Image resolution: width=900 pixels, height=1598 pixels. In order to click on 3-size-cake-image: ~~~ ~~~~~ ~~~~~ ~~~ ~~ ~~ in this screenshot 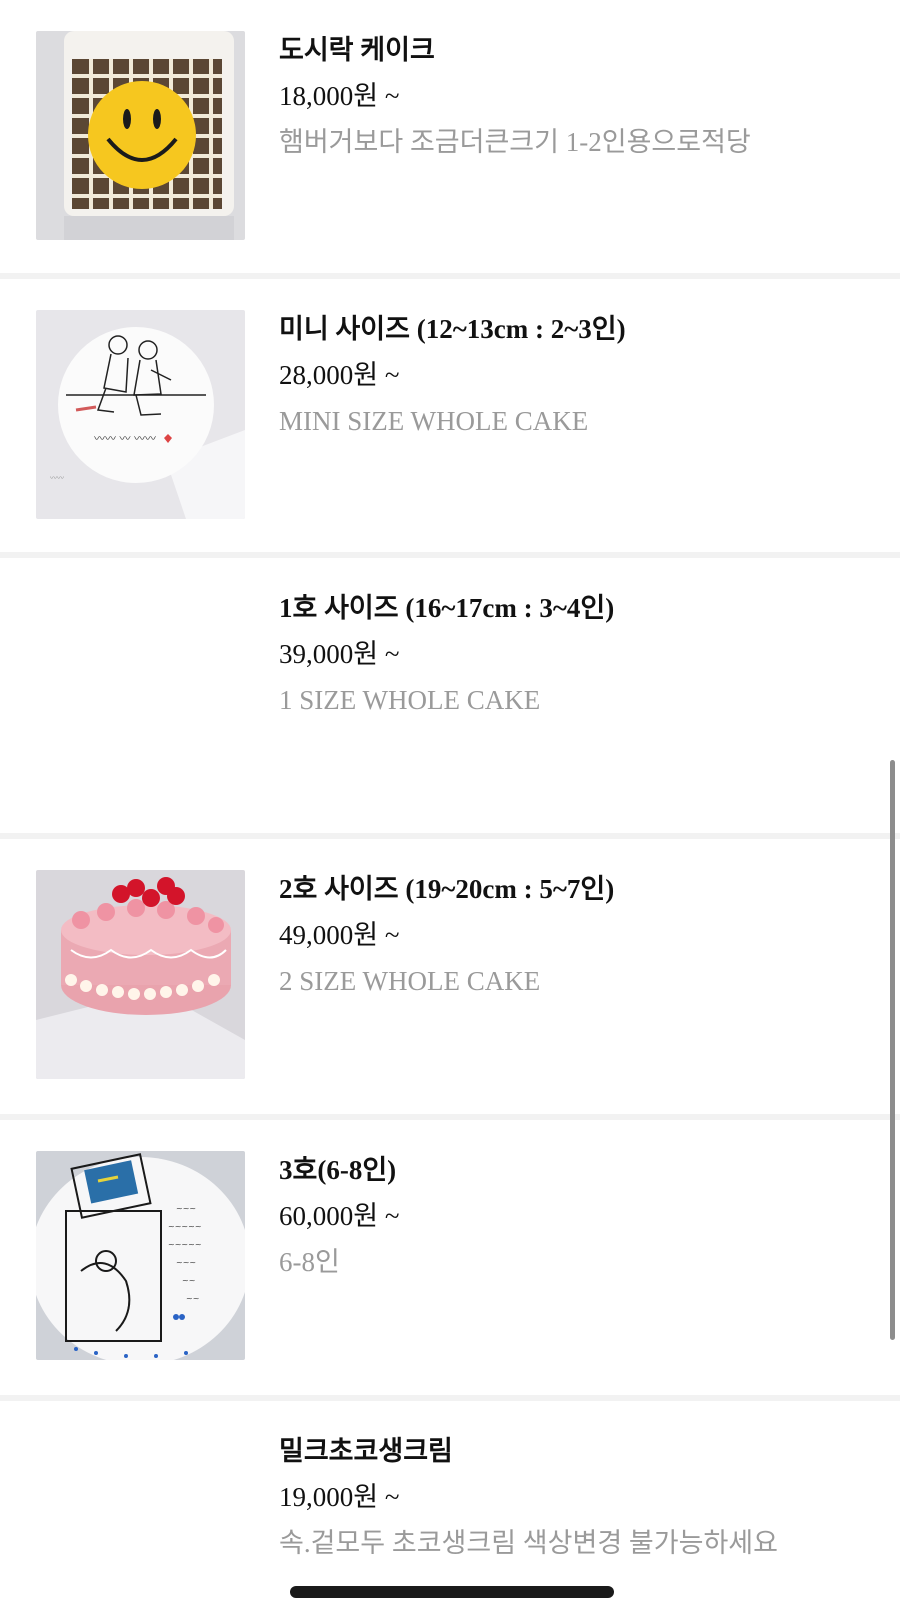, I will do `click(140, 1255)`.